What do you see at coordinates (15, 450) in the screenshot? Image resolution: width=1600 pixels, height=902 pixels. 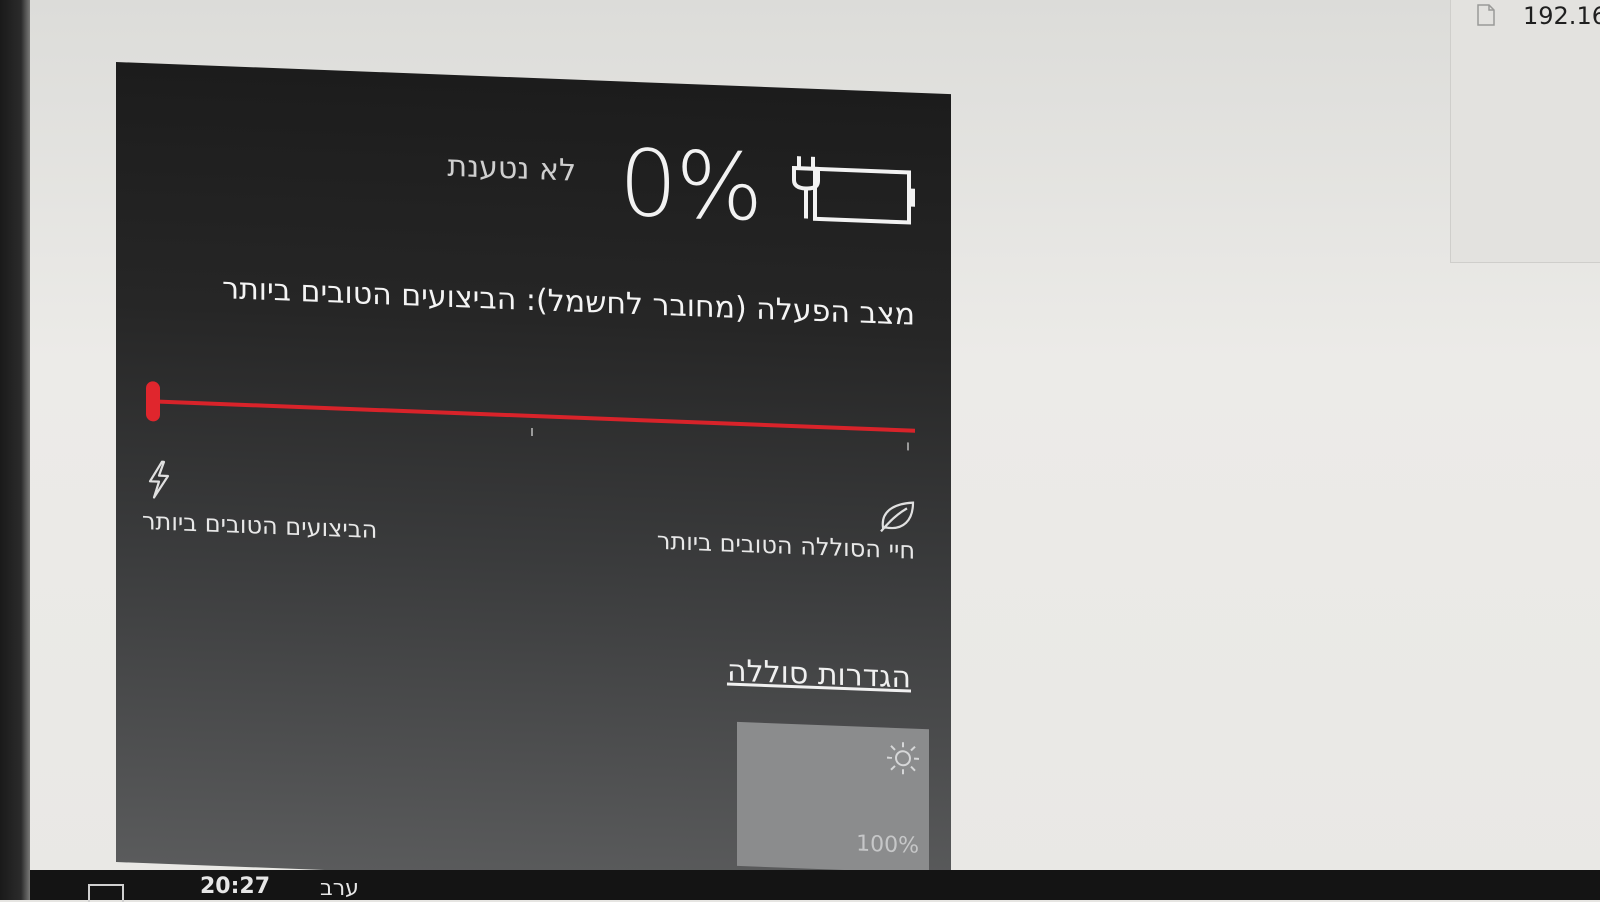 I see `screen-bezel` at bounding box center [15, 450].